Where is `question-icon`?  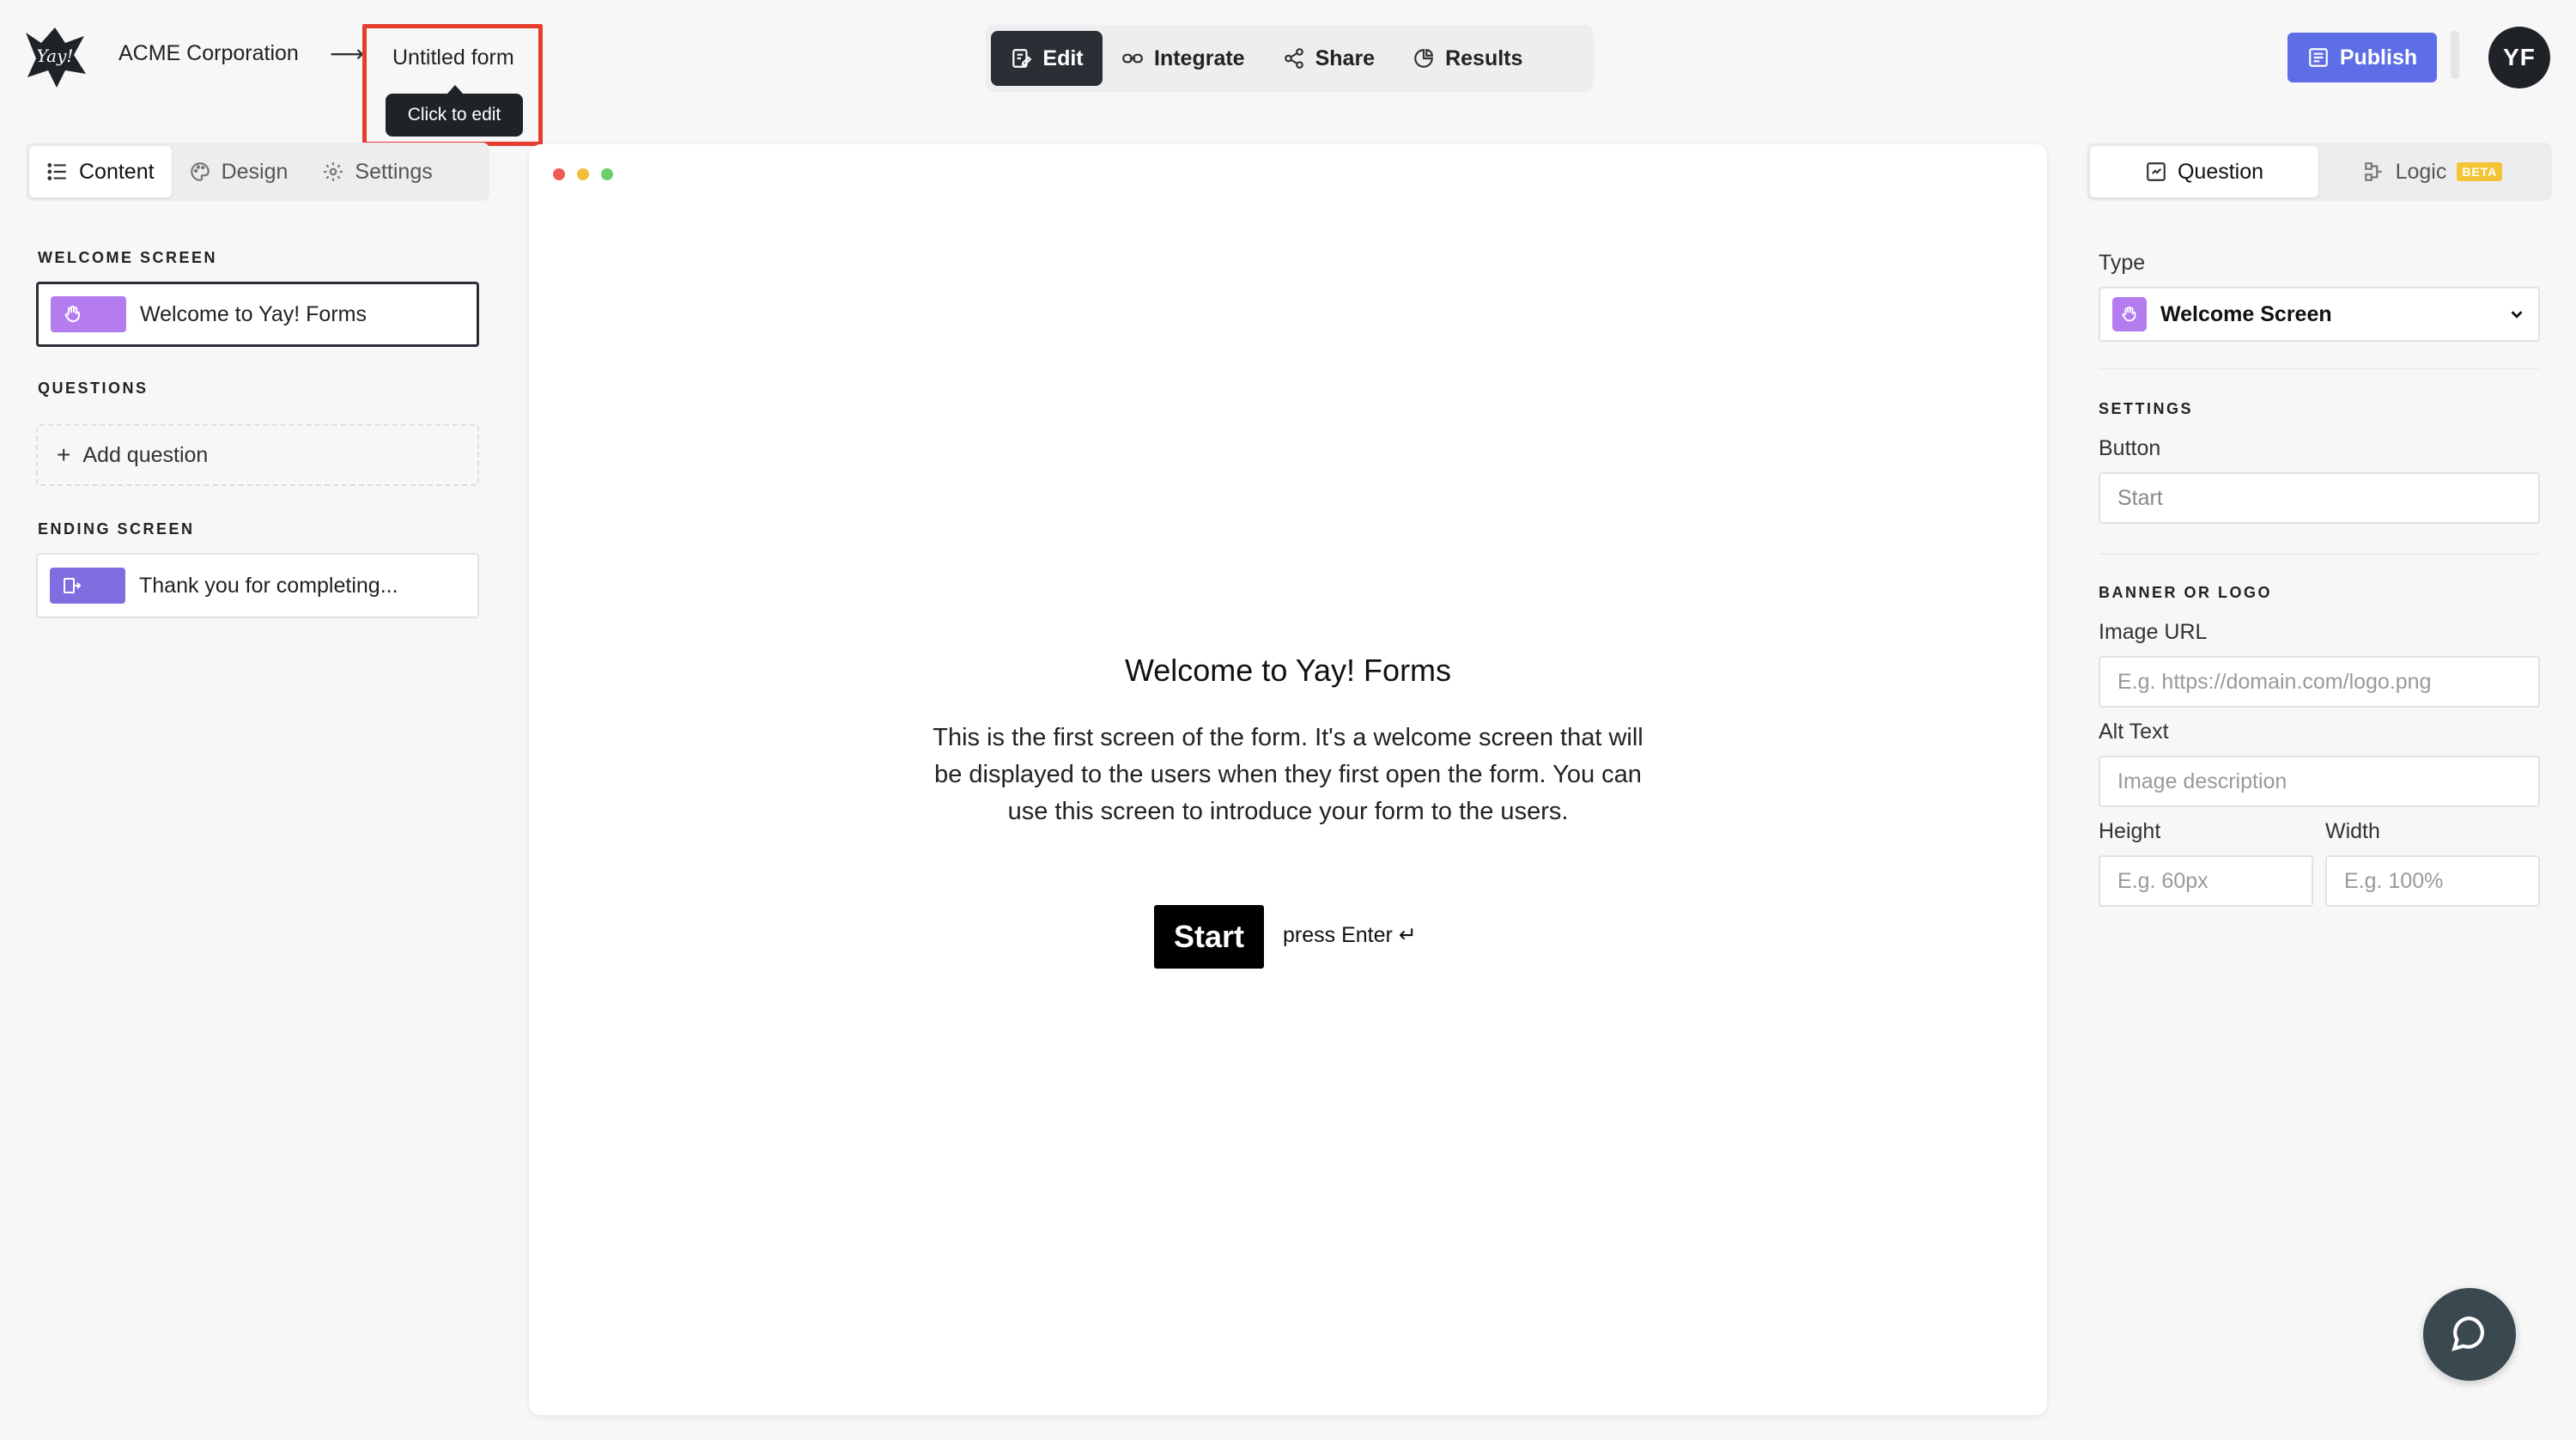 question-icon is located at coordinates (2156, 171).